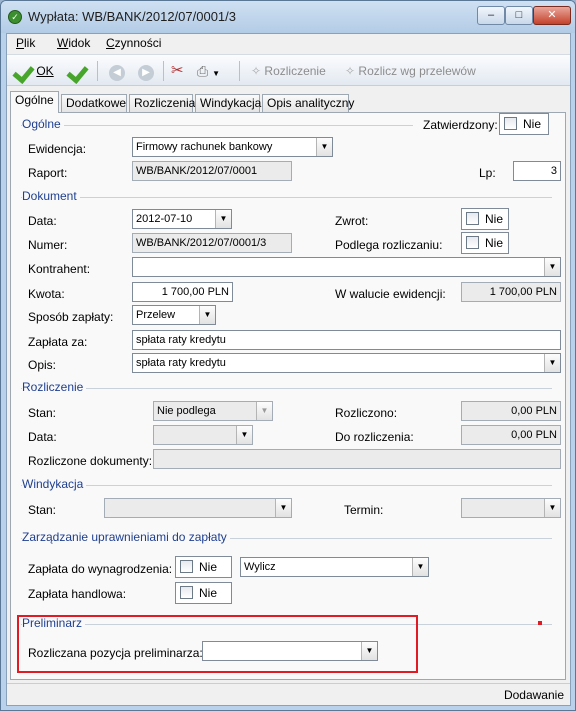 The width and height of the screenshot is (576, 711). What do you see at coordinates (352, 221) in the screenshot?
I see `zwrot-label: Zwrot:` at bounding box center [352, 221].